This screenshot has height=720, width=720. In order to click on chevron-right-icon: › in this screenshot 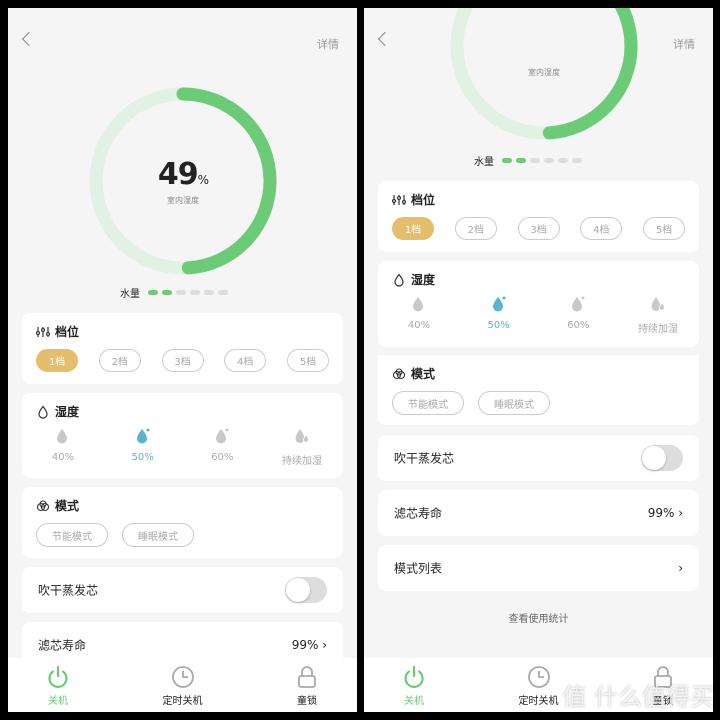, I will do `click(680, 568)`.